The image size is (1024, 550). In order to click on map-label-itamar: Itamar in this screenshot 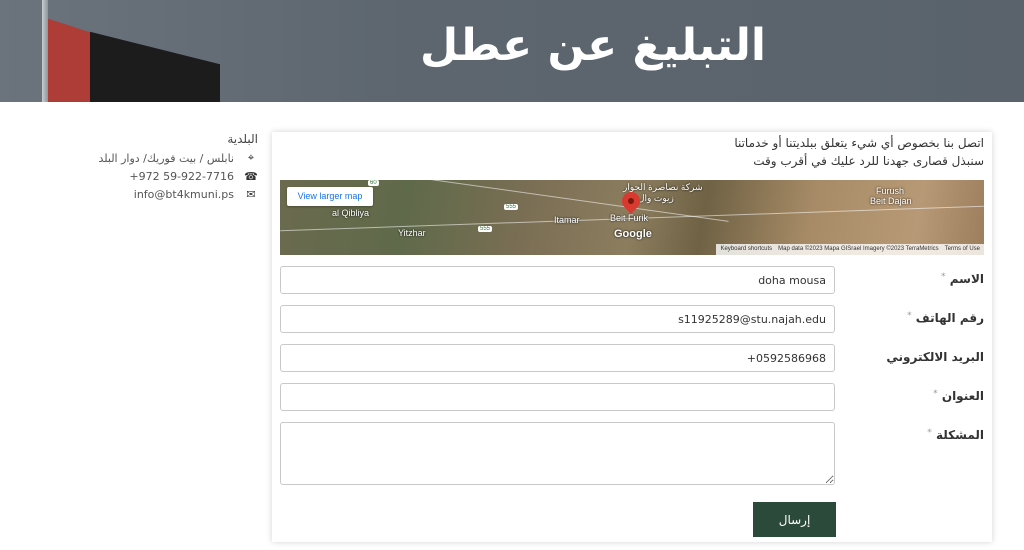, I will do `click(567, 220)`.